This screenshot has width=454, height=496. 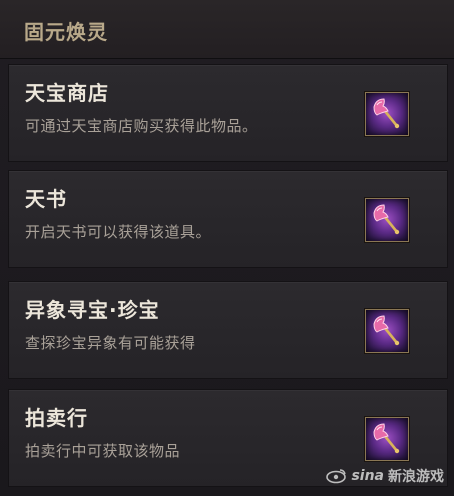 I want to click on source-item-title: 天宝商店, so click(x=67, y=93).